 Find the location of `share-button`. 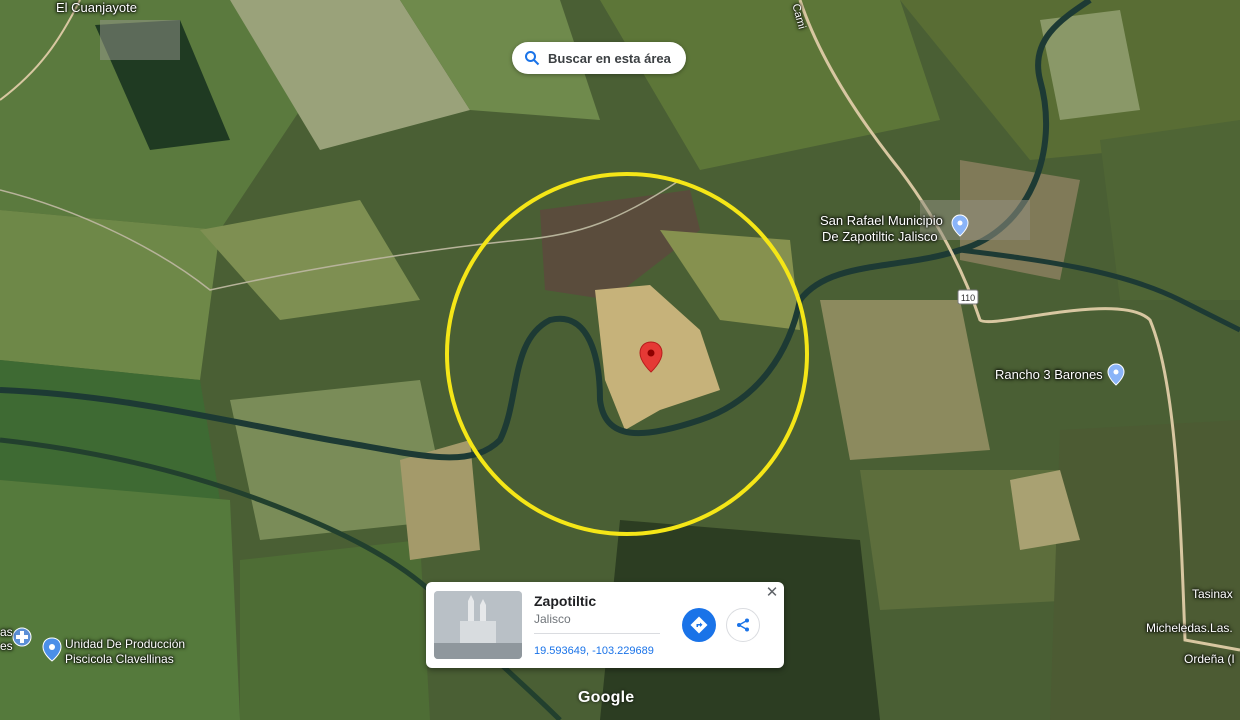

share-button is located at coordinates (743, 625).